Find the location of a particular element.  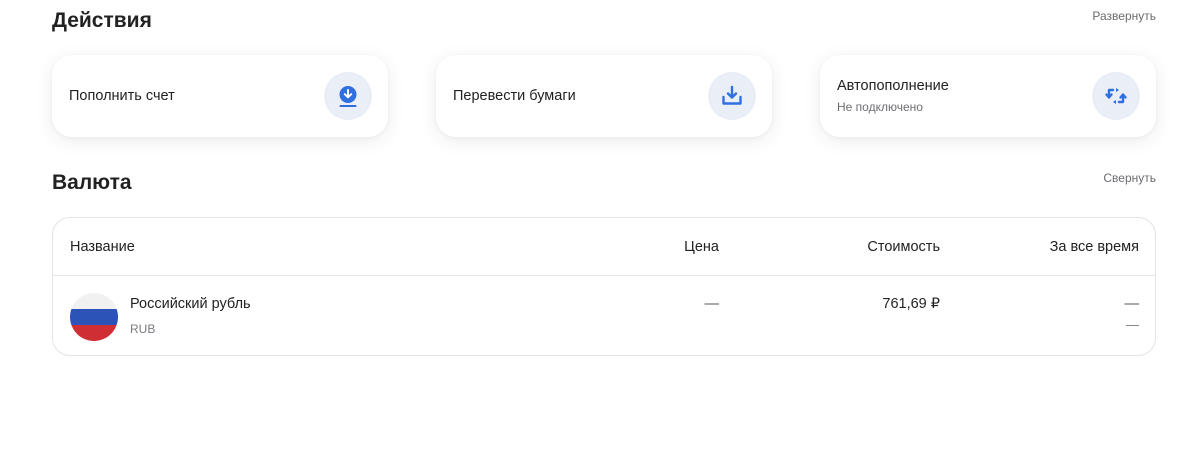

card-text: Пополнить счет is located at coordinates (122, 96).